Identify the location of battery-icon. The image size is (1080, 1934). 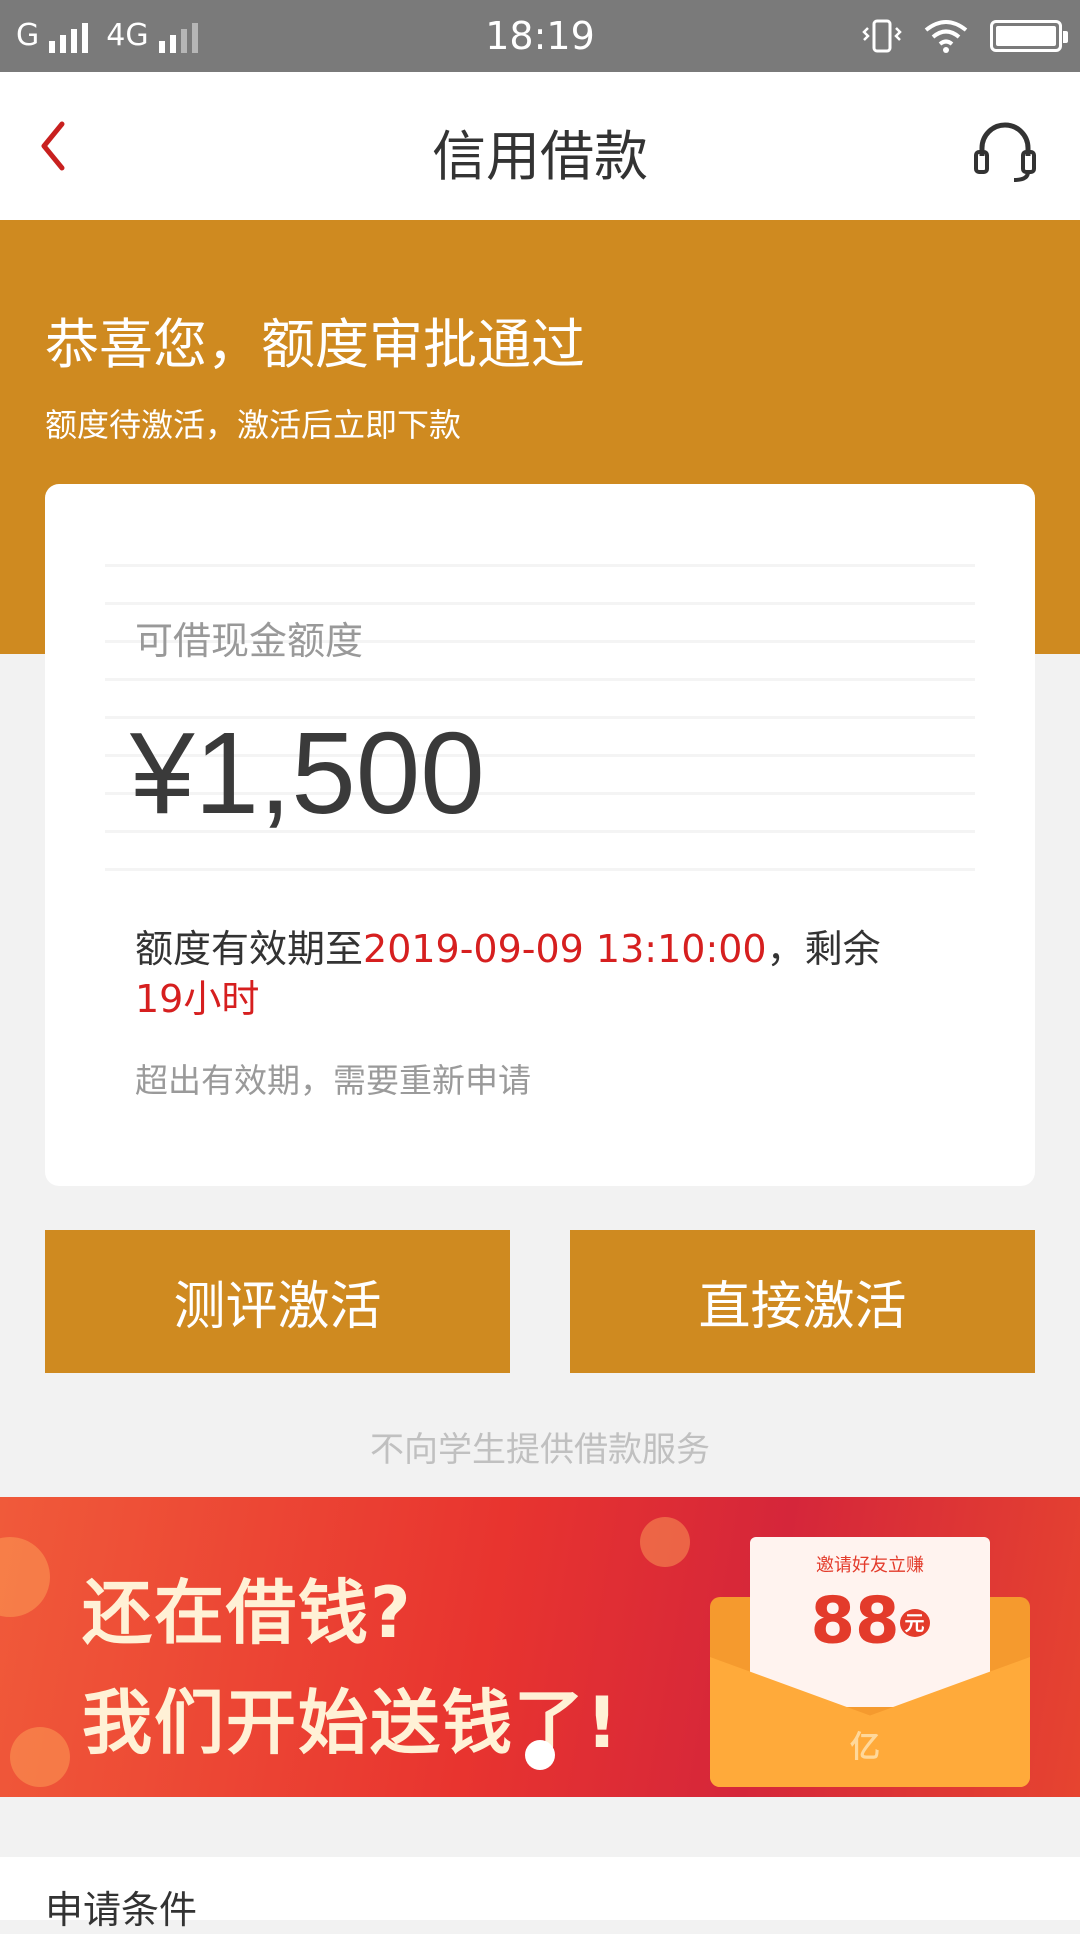
(1029, 36).